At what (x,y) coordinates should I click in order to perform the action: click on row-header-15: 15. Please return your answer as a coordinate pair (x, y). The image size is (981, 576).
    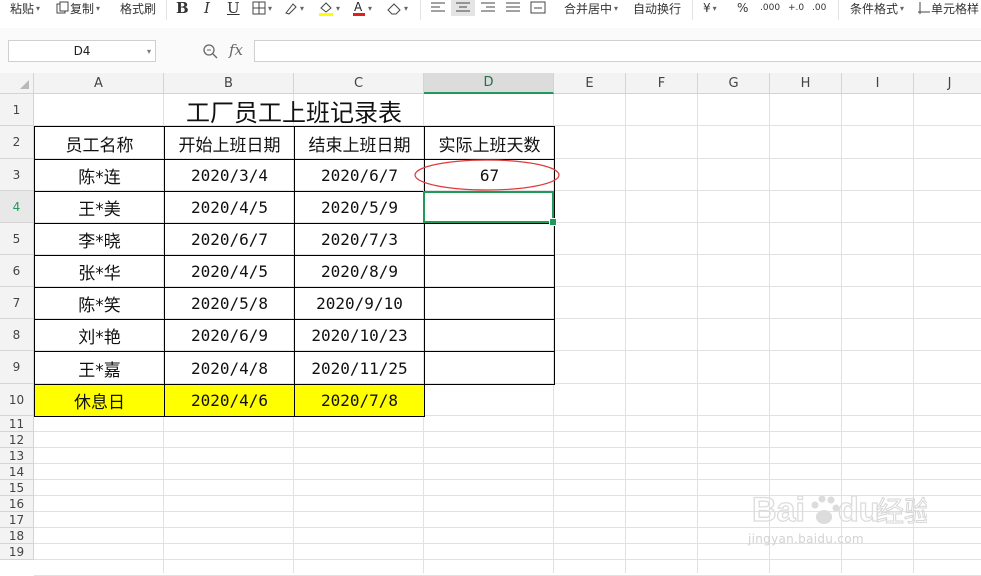
    Looking at the image, I should click on (17, 488).